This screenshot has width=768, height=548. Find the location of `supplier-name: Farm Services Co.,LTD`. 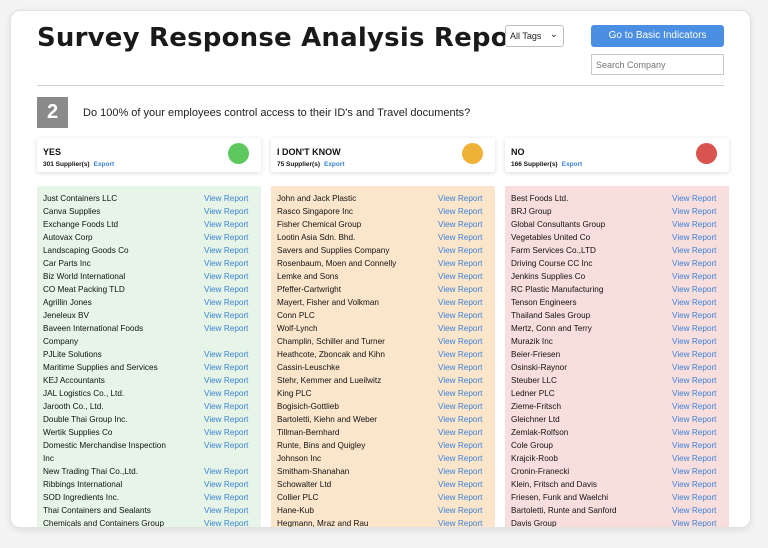

supplier-name: Farm Services Co.,LTD is located at coordinates (553, 250).